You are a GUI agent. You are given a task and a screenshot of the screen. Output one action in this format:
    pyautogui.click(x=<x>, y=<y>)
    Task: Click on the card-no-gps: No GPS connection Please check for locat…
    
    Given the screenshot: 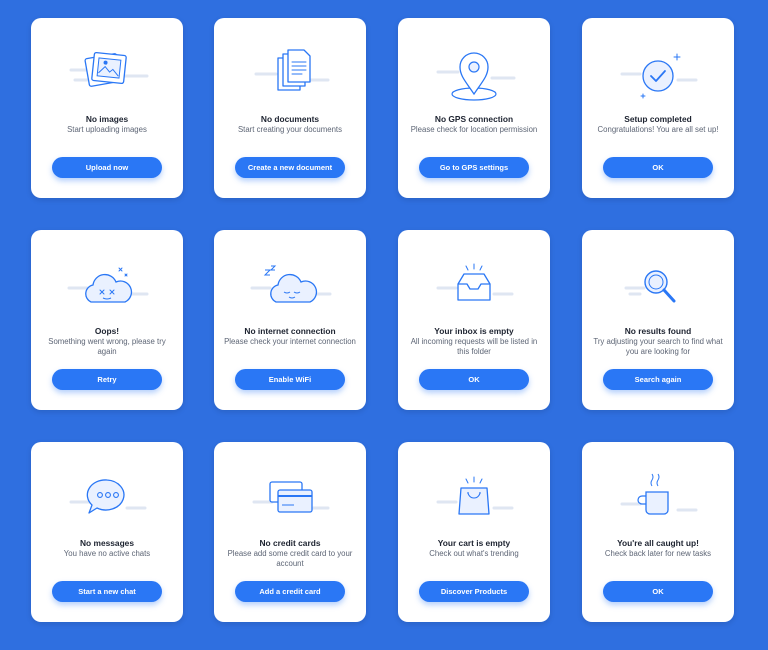 What is the action you would take?
    pyautogui.click(x=474, y=108)
    